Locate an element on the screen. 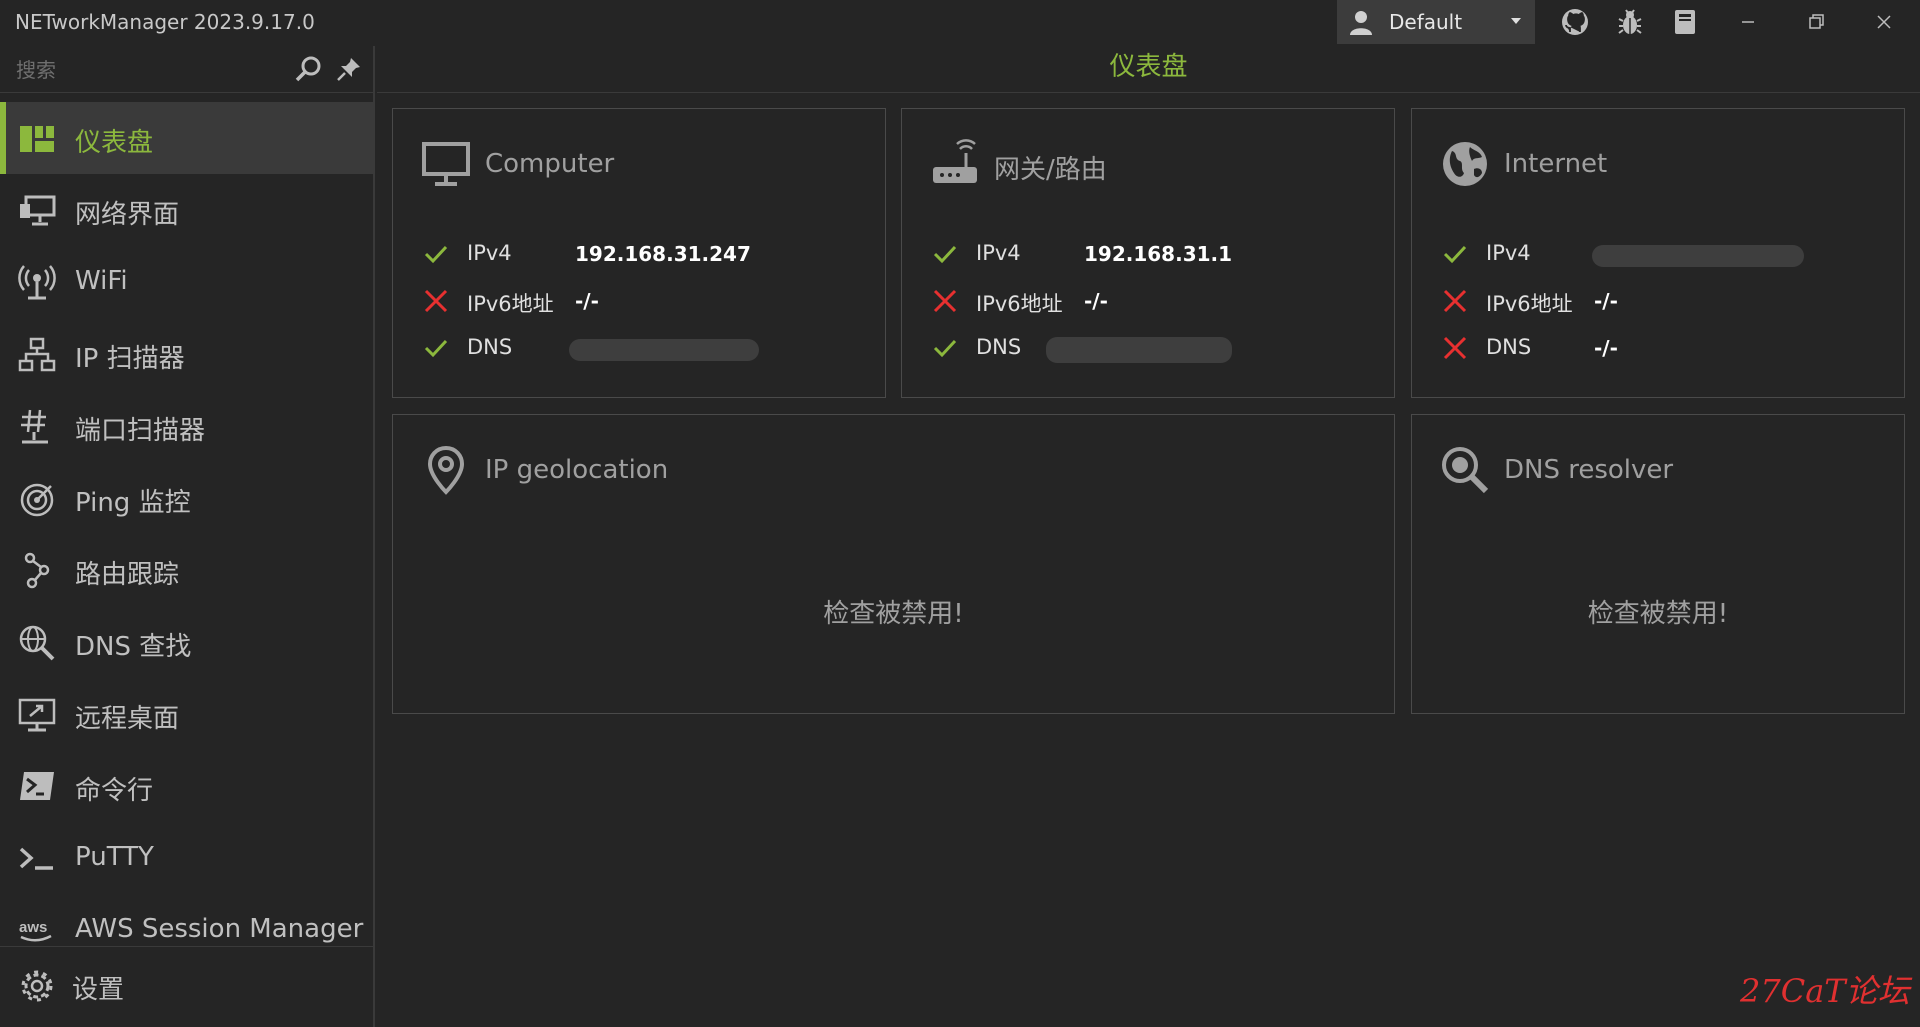 The image size is (1920, 1027). ip-scanner-icon is located at coordinates (37, 354).